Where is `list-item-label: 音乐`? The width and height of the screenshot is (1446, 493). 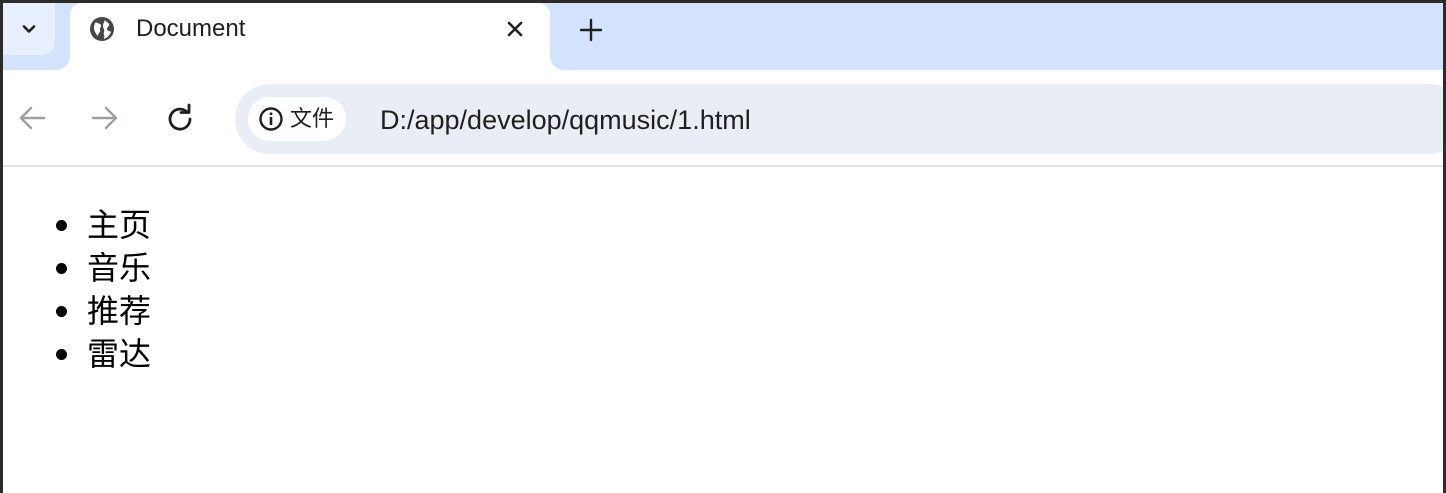
list-item-label: 音乐 is located at coordinates (119, 268).